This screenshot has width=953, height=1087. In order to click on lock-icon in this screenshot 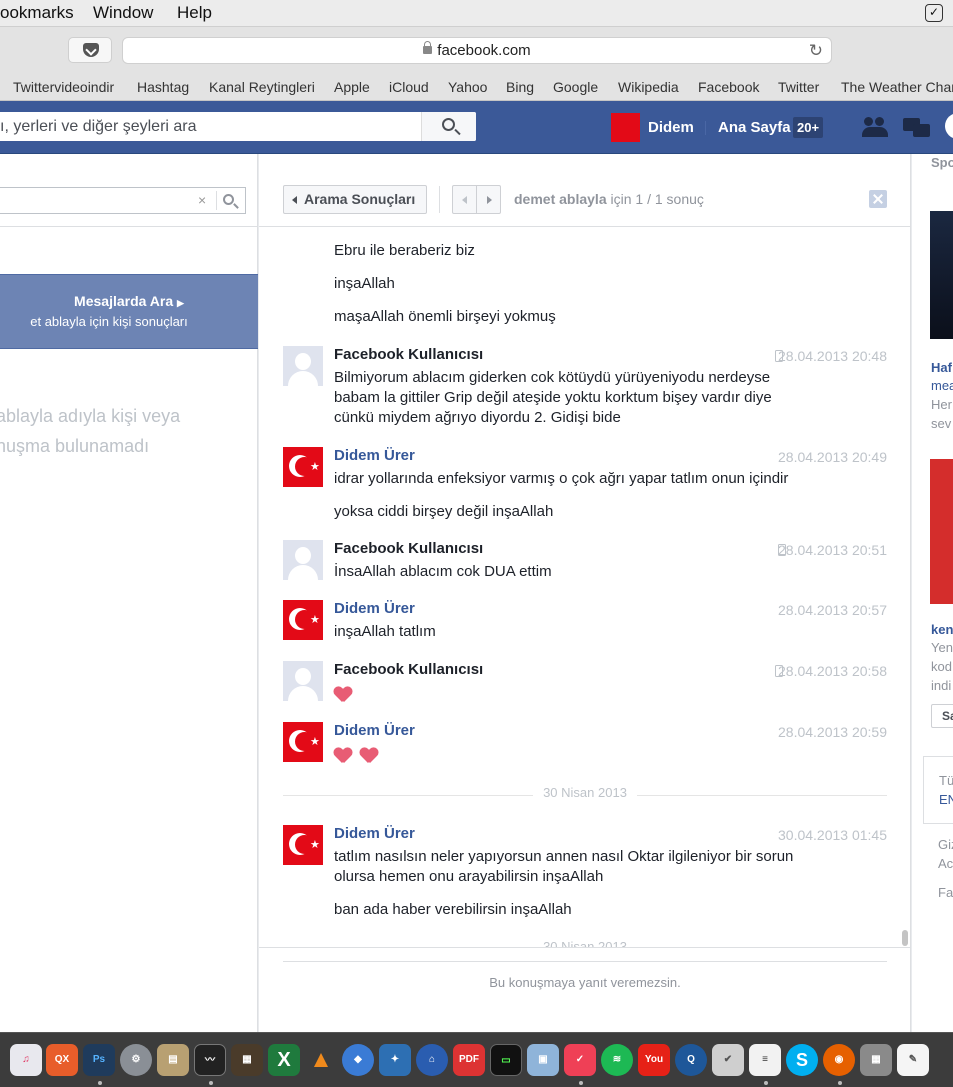, I will do `click(428, 47)`.